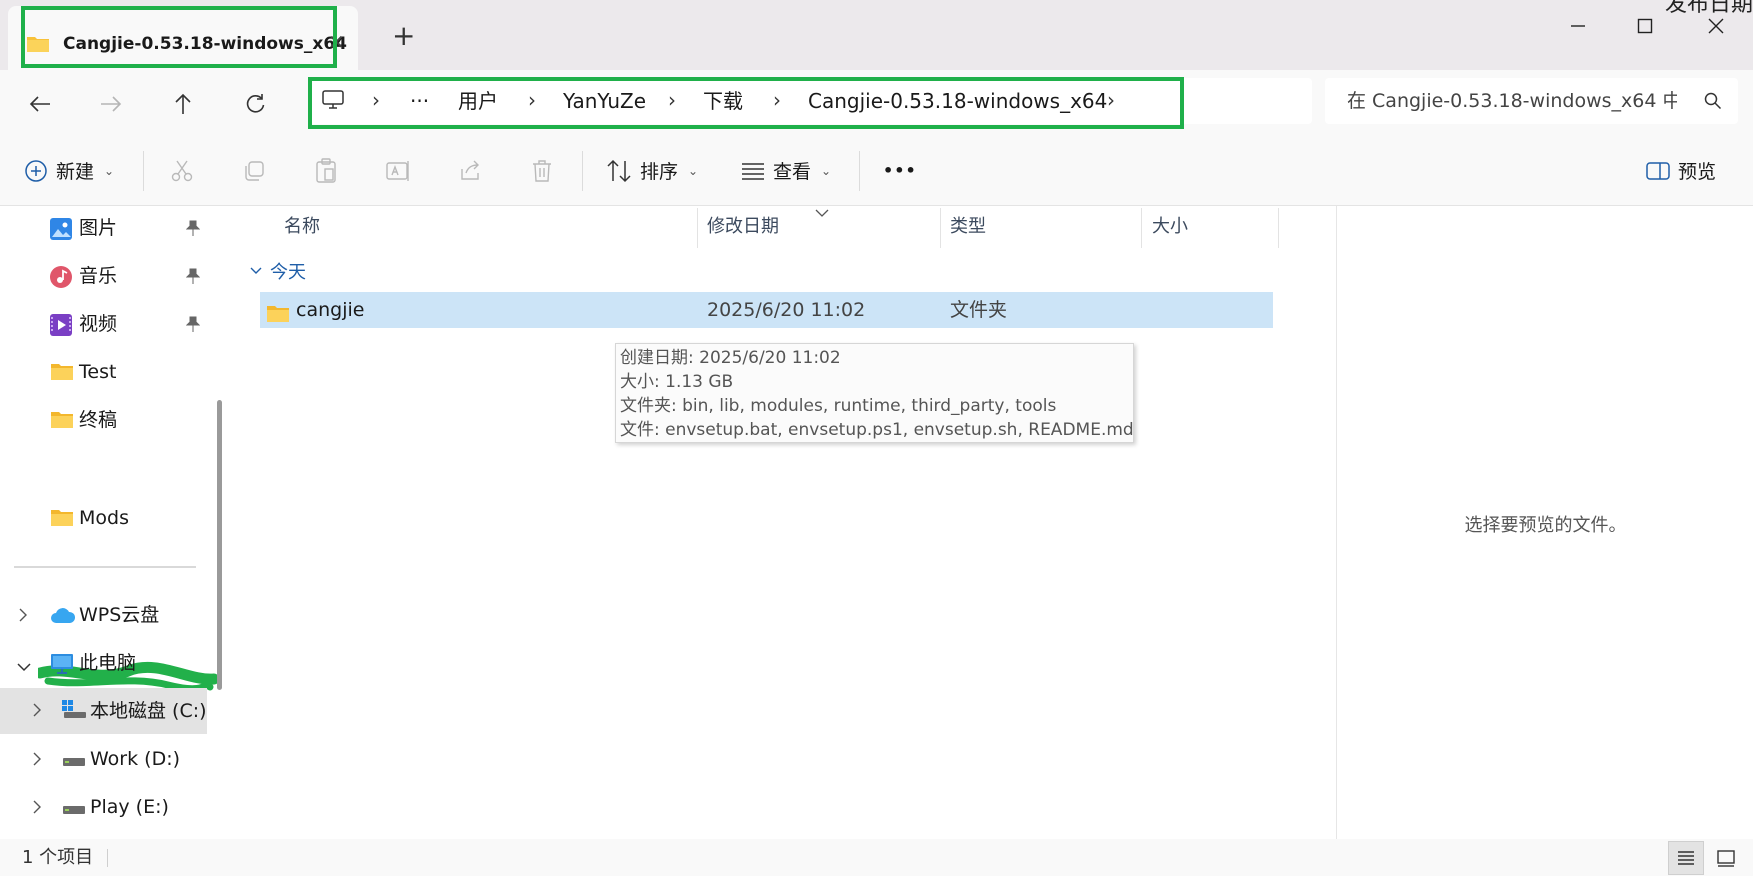 This screenshot has height=876, width=1753. What do you see at coordinates (399, 170) in the screenshot?
I see `rename-button` at bounding box center [399, 170].